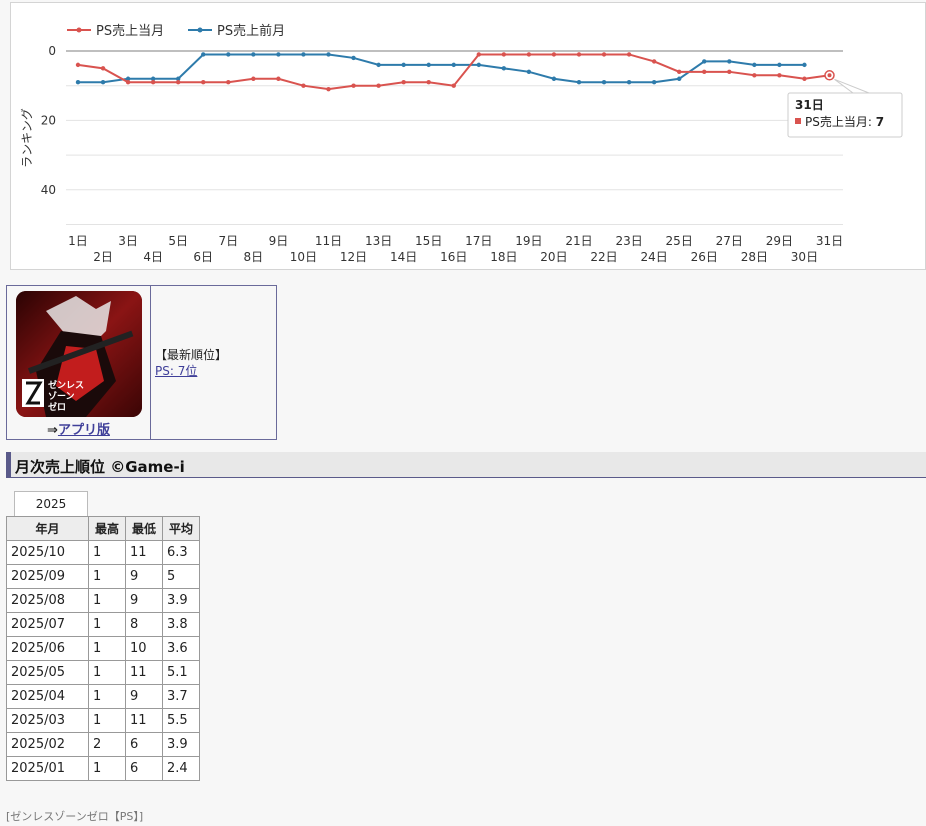 The width and height of the screenshot is (926, 826). Describe the element at coordinates (403, 257) in the screenshot. I see `x-tick-label: 14日` at that location.